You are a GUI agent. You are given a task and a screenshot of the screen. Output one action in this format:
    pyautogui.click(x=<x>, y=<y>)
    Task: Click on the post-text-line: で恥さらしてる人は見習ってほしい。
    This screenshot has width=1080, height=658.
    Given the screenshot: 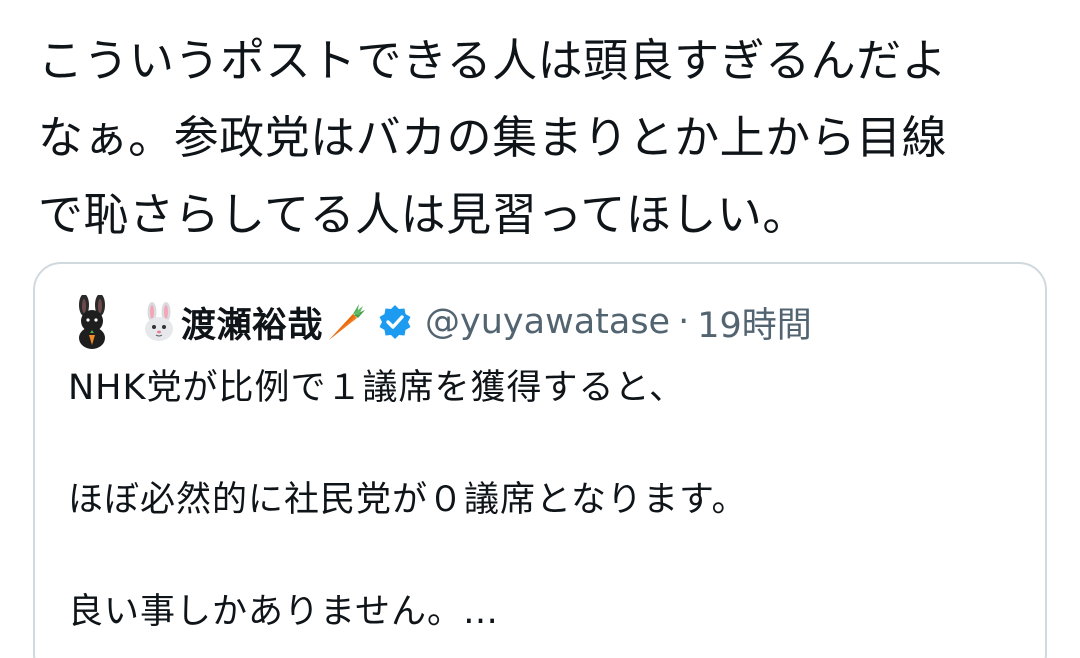 What is the action you would take?
    pyautogui.click(x=423, y=214)
    